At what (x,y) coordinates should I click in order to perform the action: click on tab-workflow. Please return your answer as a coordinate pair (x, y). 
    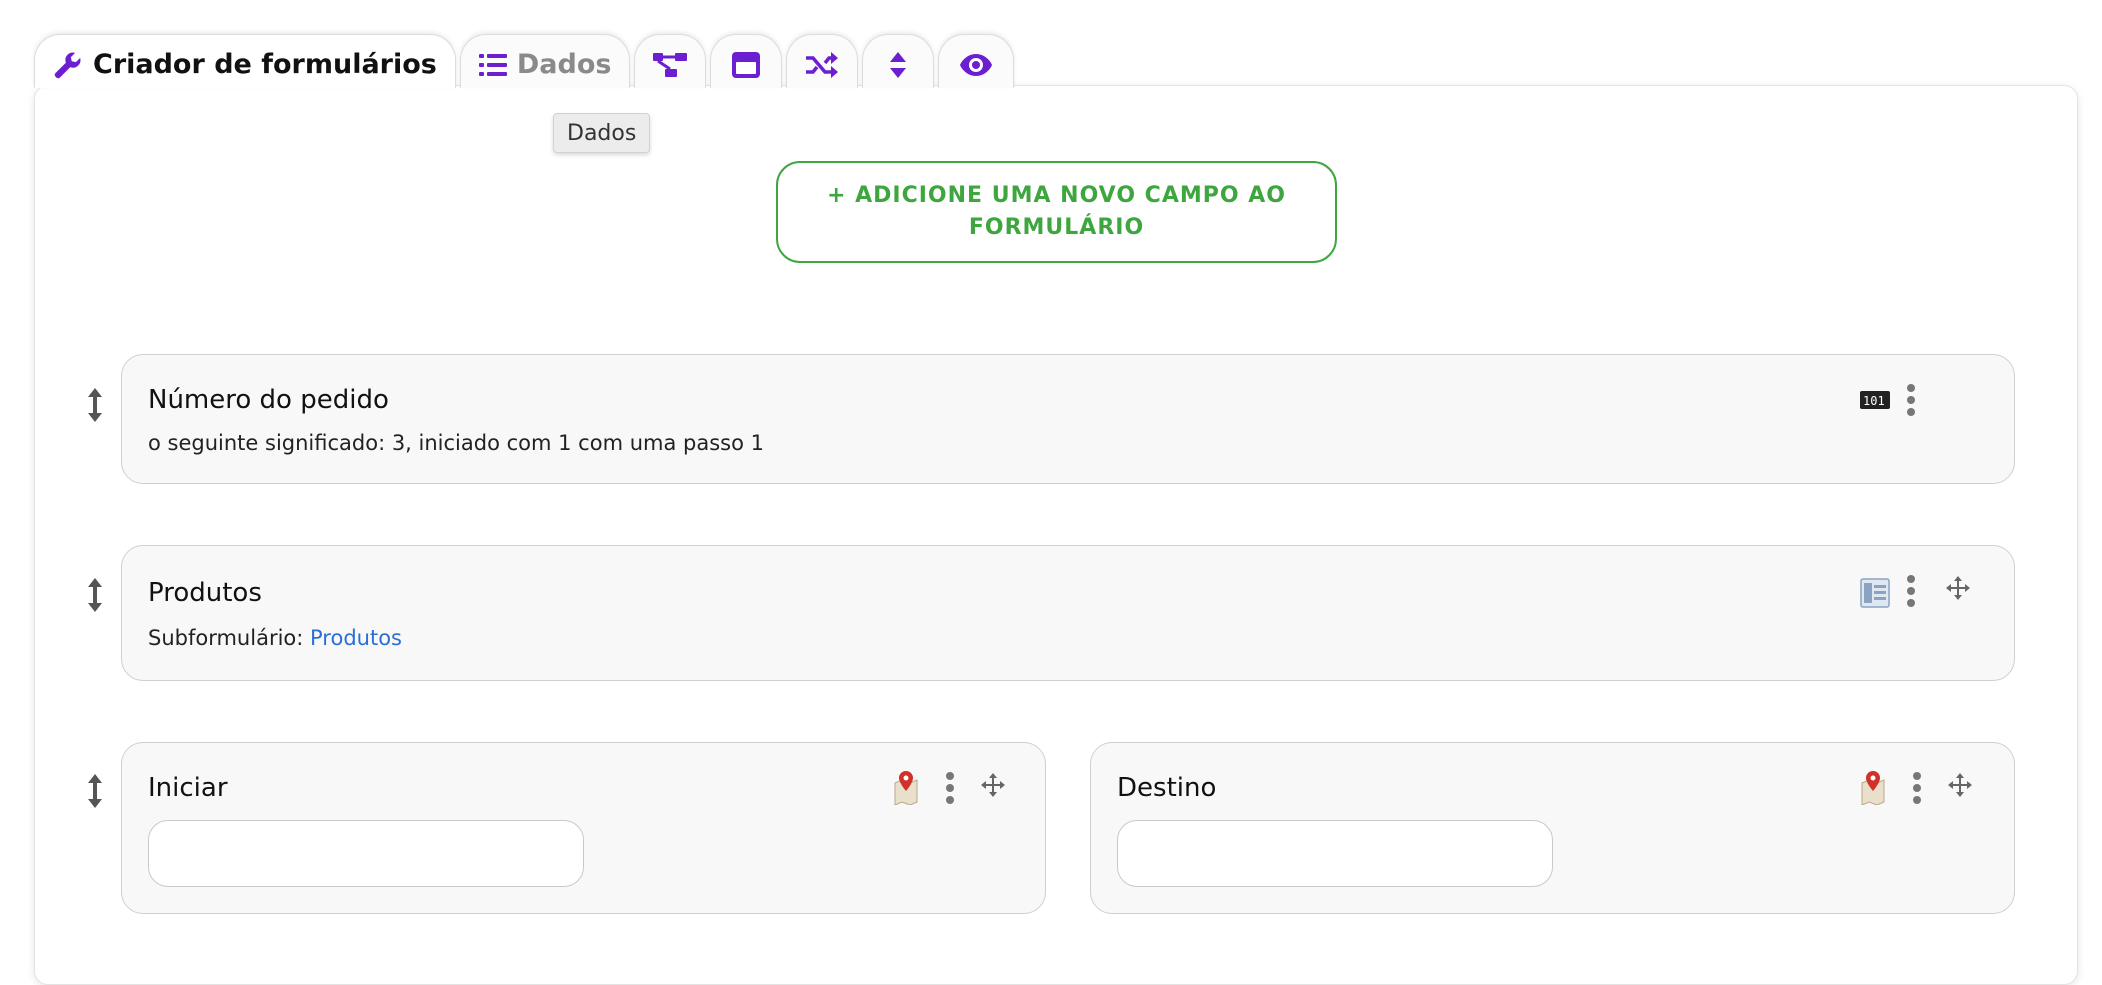
    Looking at the image, I should click on (670, 61).